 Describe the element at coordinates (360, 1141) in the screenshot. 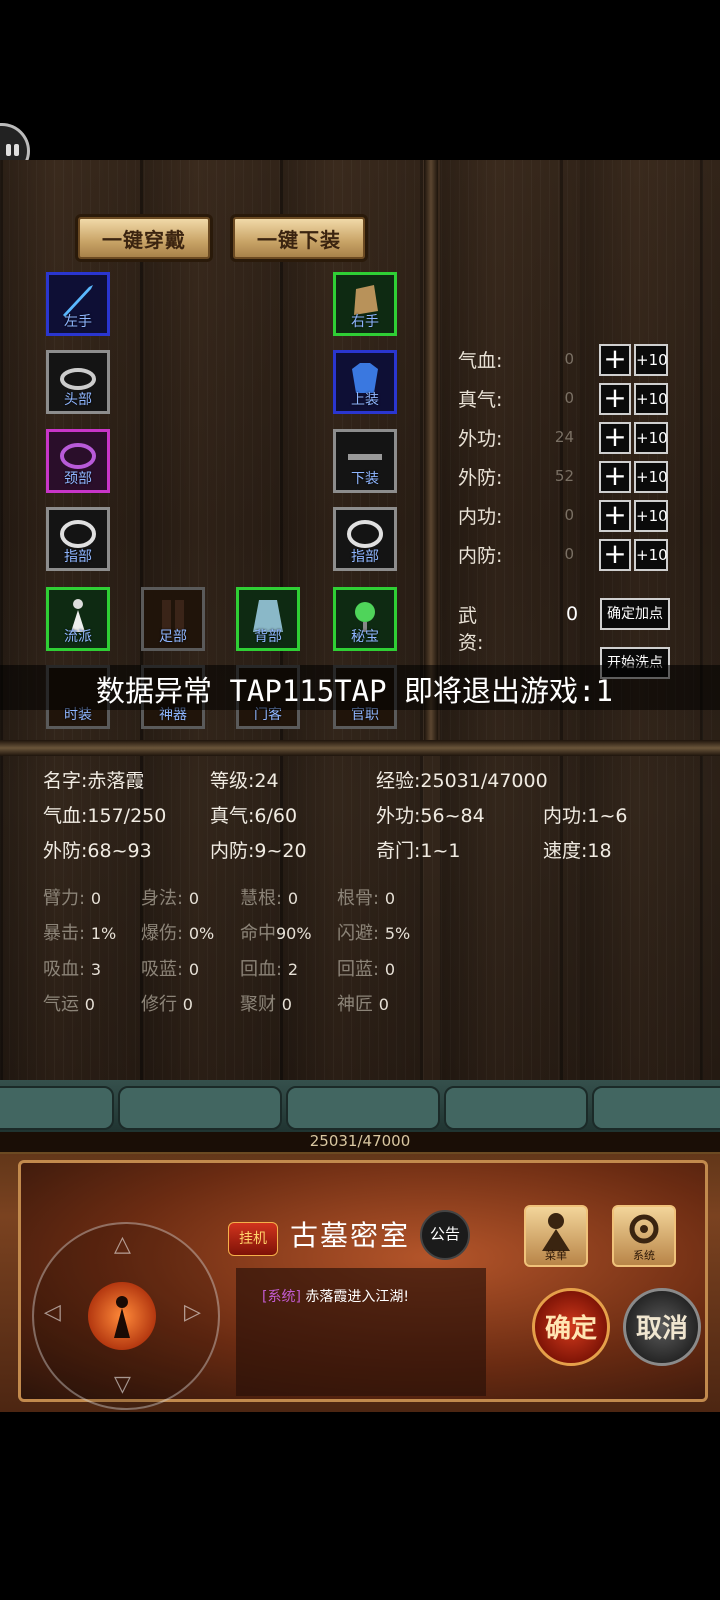

I see `exp-bar-text: 25031/47000` at that location.